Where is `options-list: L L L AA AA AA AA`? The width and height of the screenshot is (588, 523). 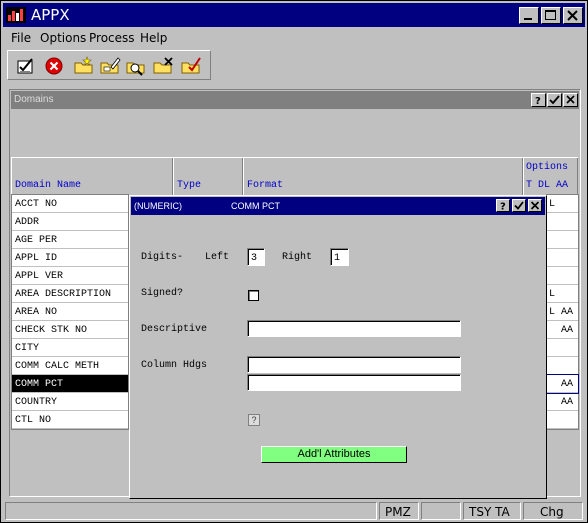 options-list: L L L AA AA AA AA is located at coordinates (562, 312).